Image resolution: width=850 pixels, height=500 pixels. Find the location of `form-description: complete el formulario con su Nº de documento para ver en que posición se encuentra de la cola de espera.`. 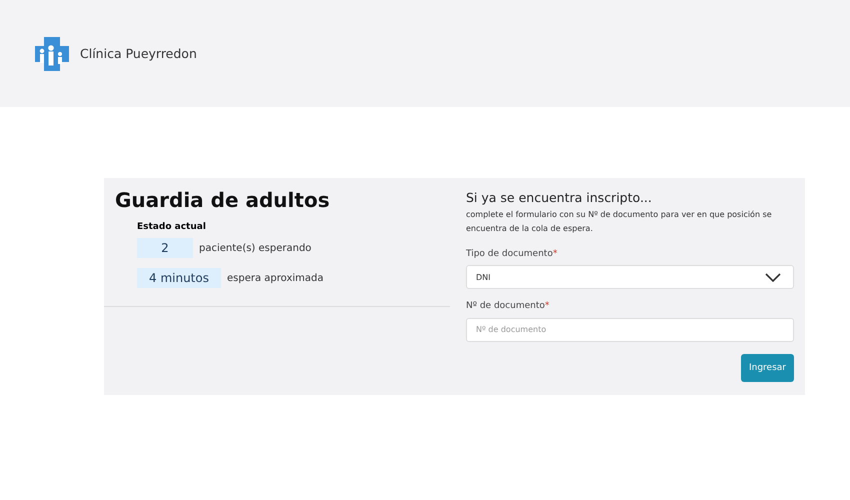

form-description: complete el formulario con su Nº de documento para ver en que posición se encuentra de la cola de espera. is located at coordinates (619, 222).